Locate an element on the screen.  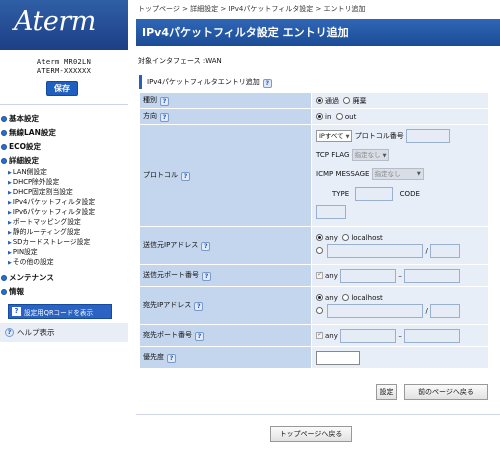
type-pass-radio is located at coordinates (319, 100).